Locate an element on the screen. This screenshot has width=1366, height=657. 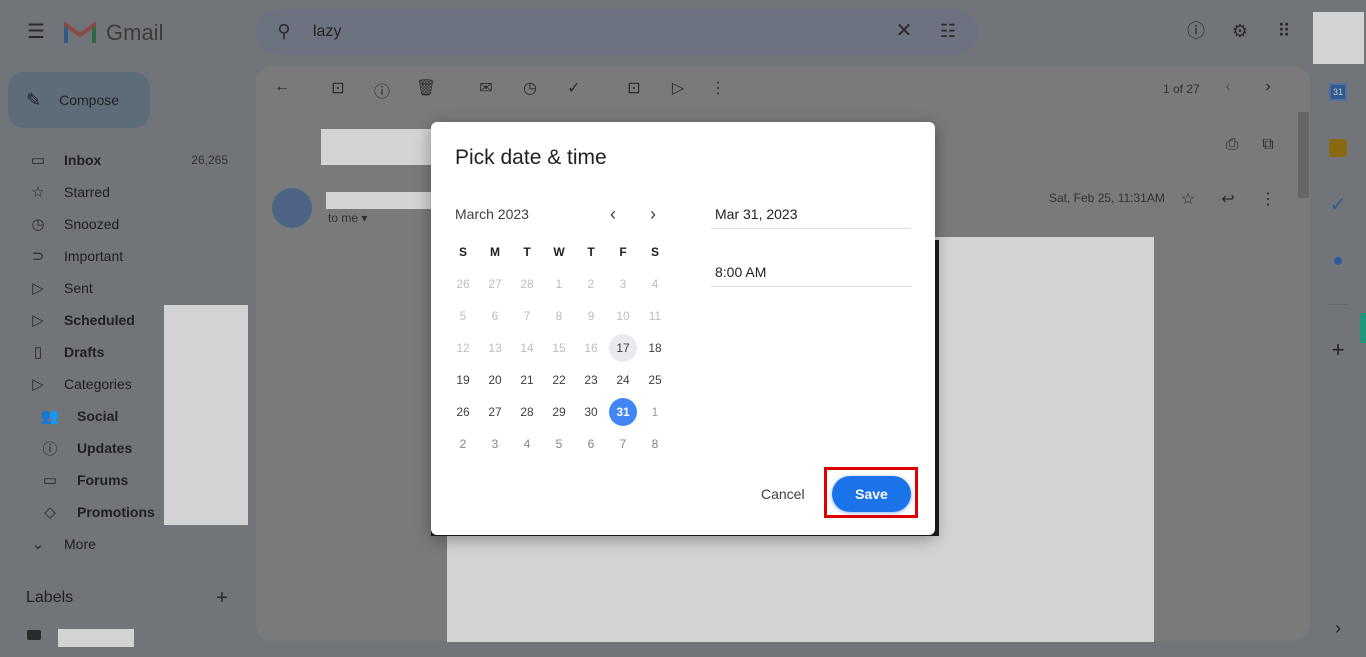
more-options-icon: ⋮ is located at coordinates (718, 88).